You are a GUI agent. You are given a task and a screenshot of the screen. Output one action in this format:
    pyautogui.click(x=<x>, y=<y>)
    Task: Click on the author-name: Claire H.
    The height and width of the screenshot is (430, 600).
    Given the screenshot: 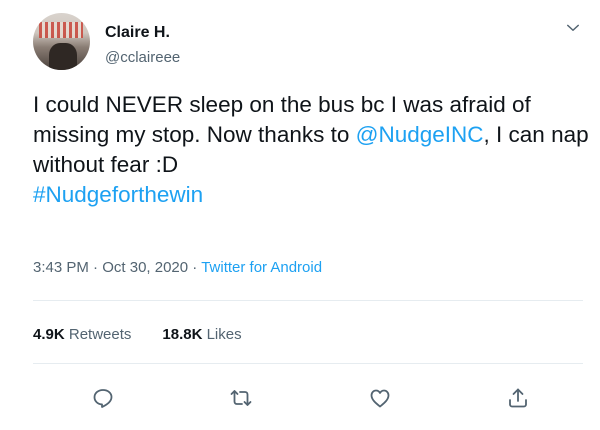 What is the action you would take?
    pyautogui.click(x=137, y=33)
    